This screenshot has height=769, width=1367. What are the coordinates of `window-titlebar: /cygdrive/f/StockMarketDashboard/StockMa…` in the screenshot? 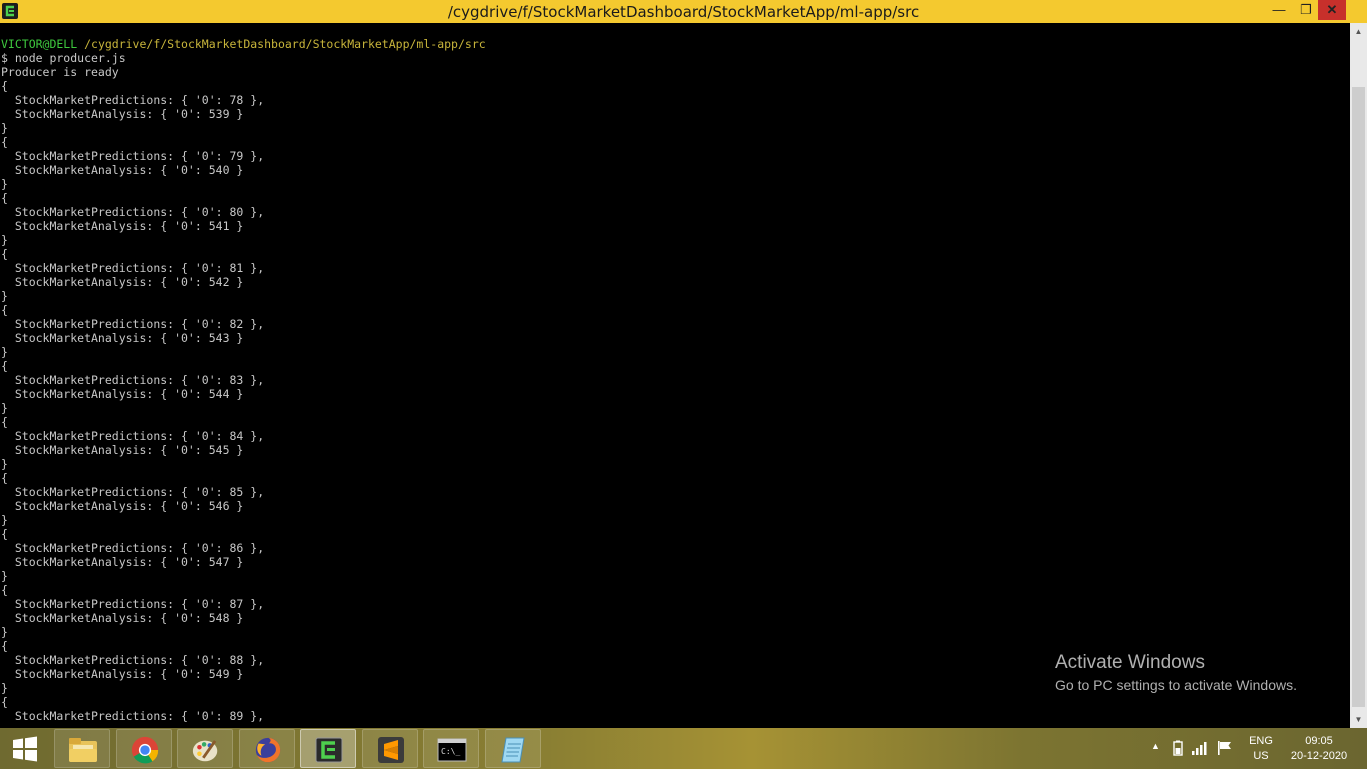 It's located at (683, 11).